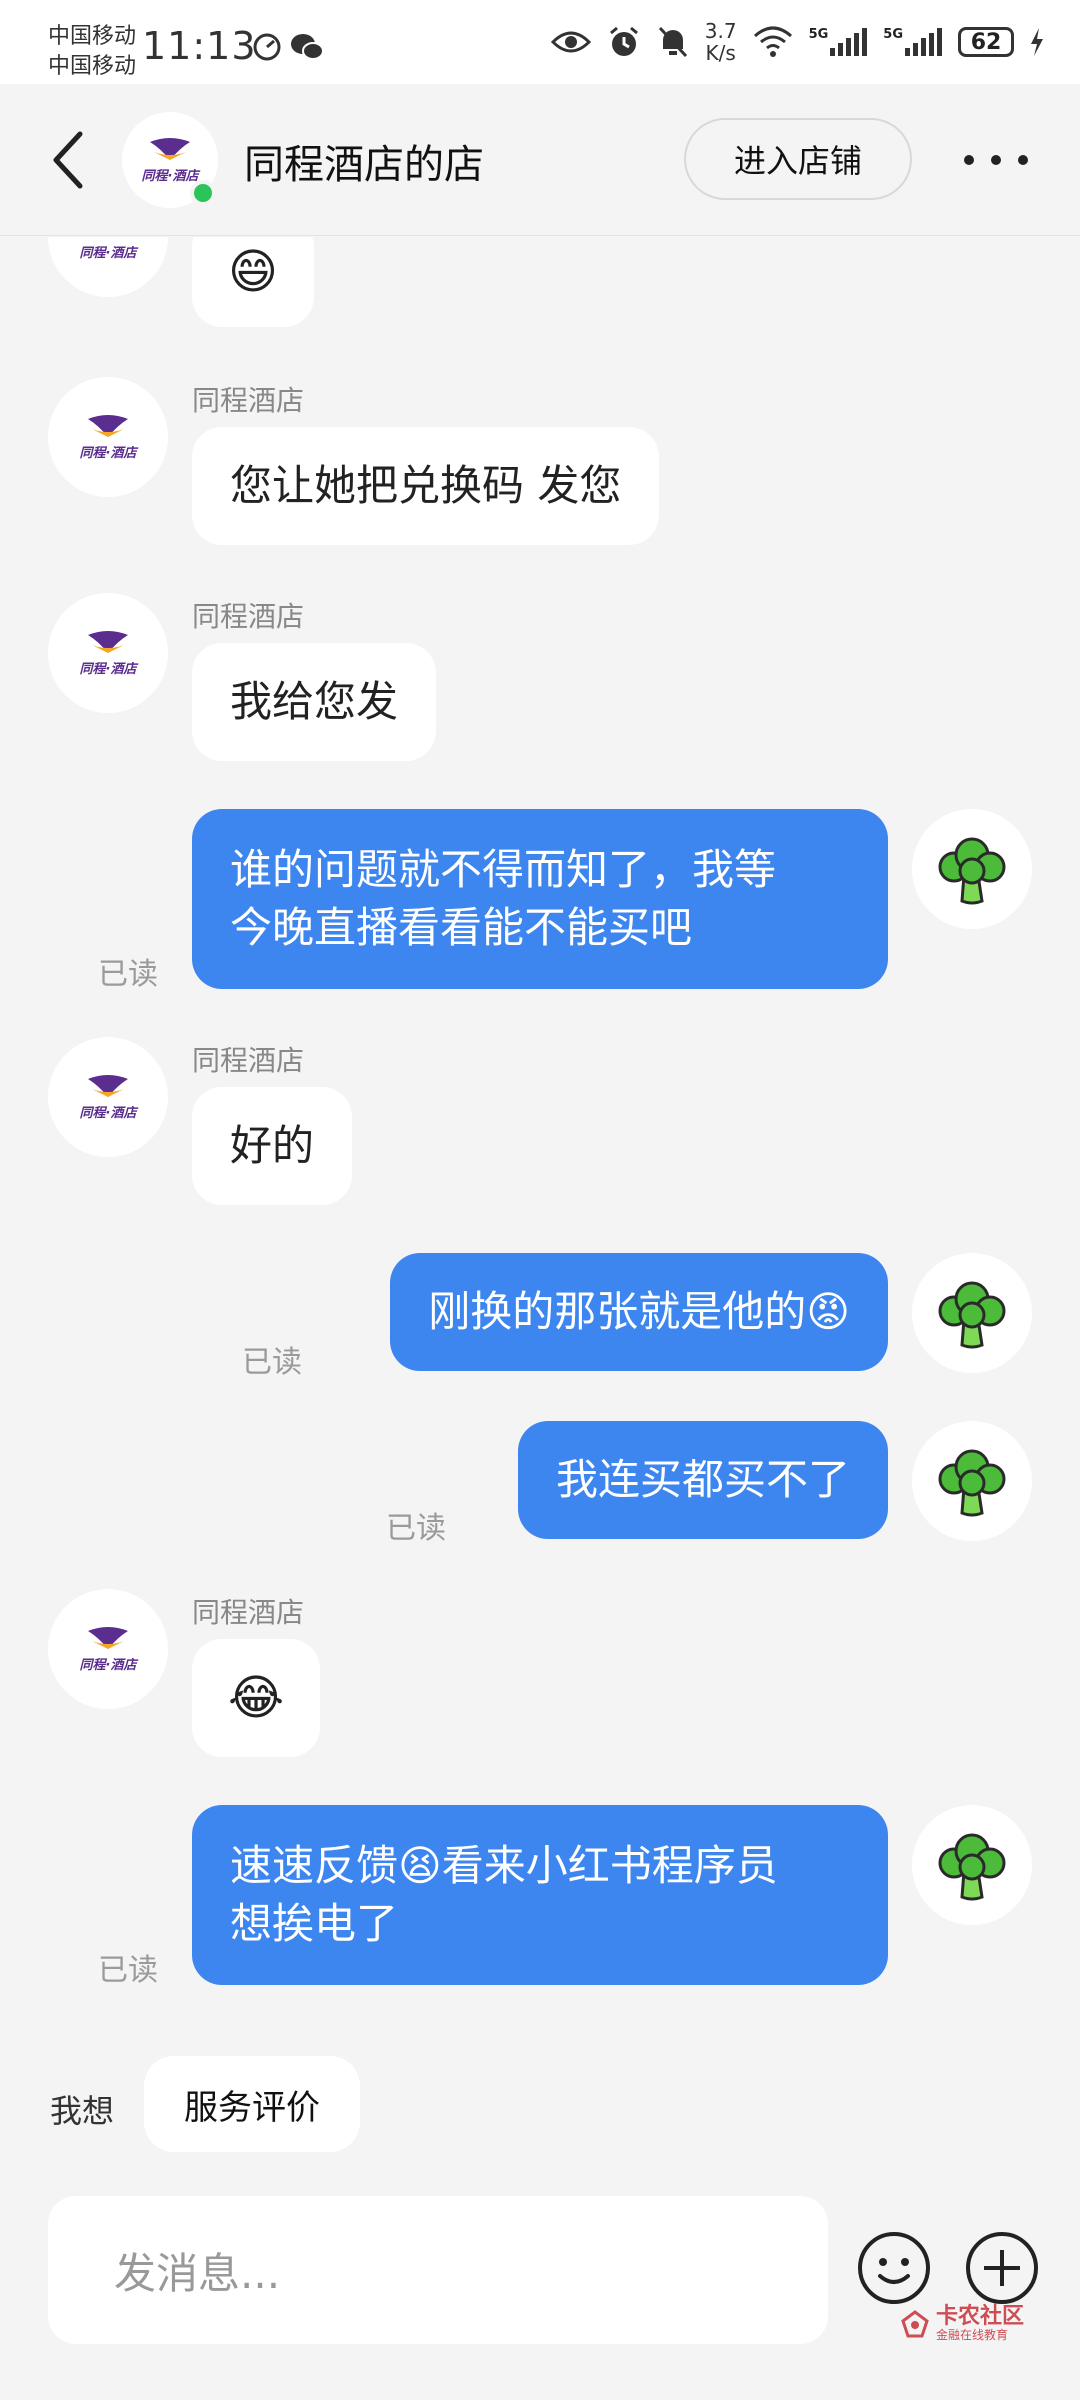 The height and width of the screenshot is (2400, 1080). What do you see at coordinates (256, 1698) in the screenshot?
I see `message-bubble-incoming: 😂` at bounding box center [256, 1698].